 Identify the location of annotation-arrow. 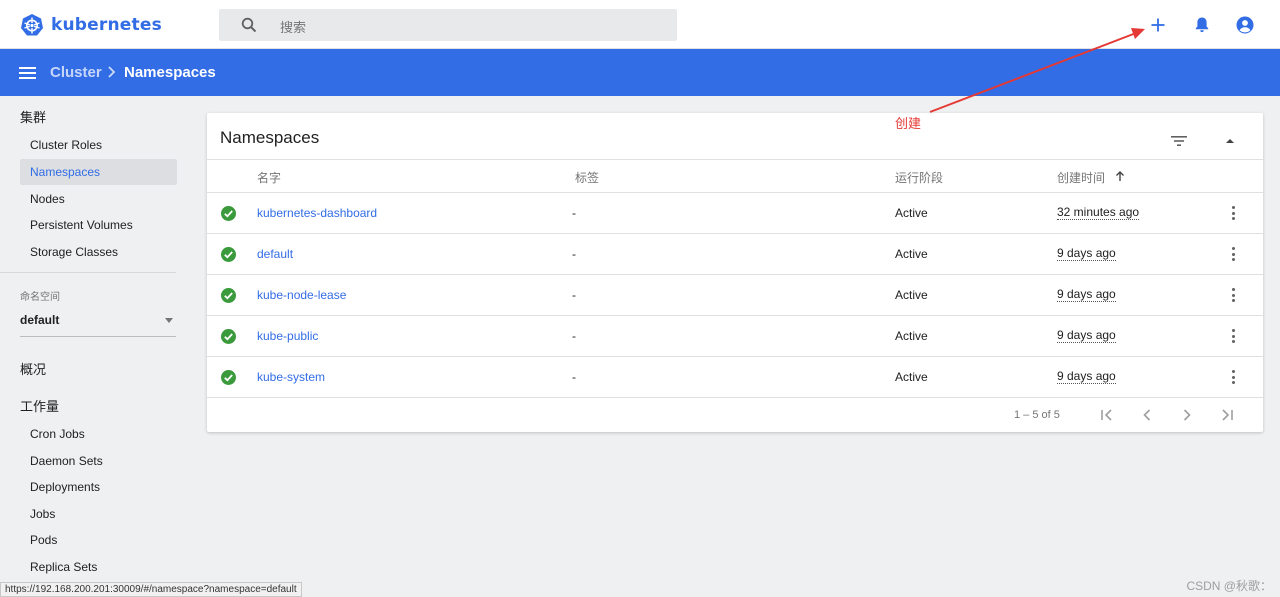
(1037, 70).